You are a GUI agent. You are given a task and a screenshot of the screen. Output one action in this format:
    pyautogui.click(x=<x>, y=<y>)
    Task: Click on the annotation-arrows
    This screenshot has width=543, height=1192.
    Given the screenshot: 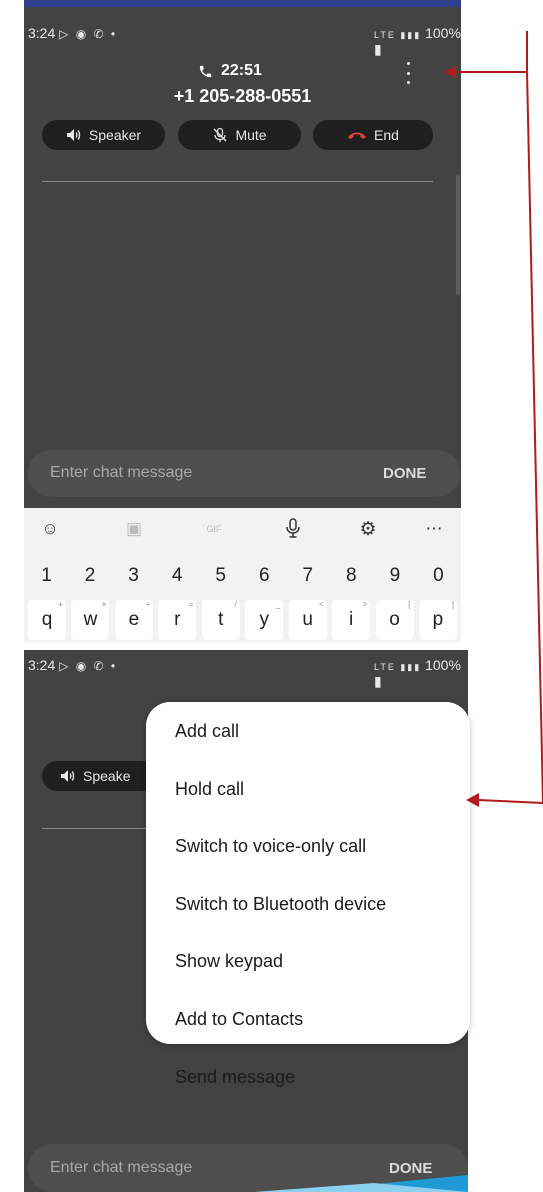 What is the action you would take?
    pyautogui.click(x=493, y=419)
    